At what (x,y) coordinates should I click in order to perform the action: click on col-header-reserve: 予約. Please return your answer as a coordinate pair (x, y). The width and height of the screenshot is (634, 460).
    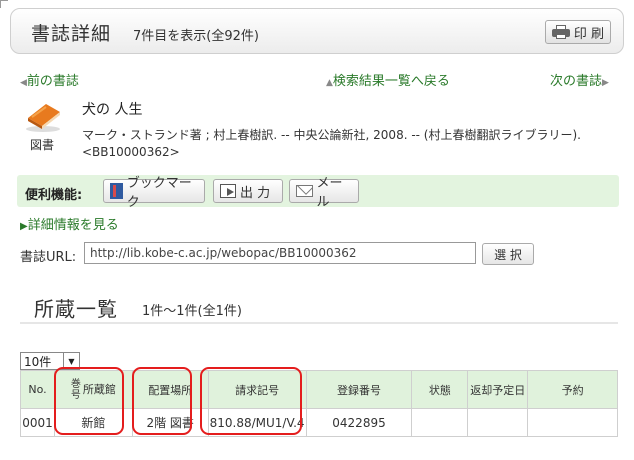
    Looking at the image, I should click on (572, 389).